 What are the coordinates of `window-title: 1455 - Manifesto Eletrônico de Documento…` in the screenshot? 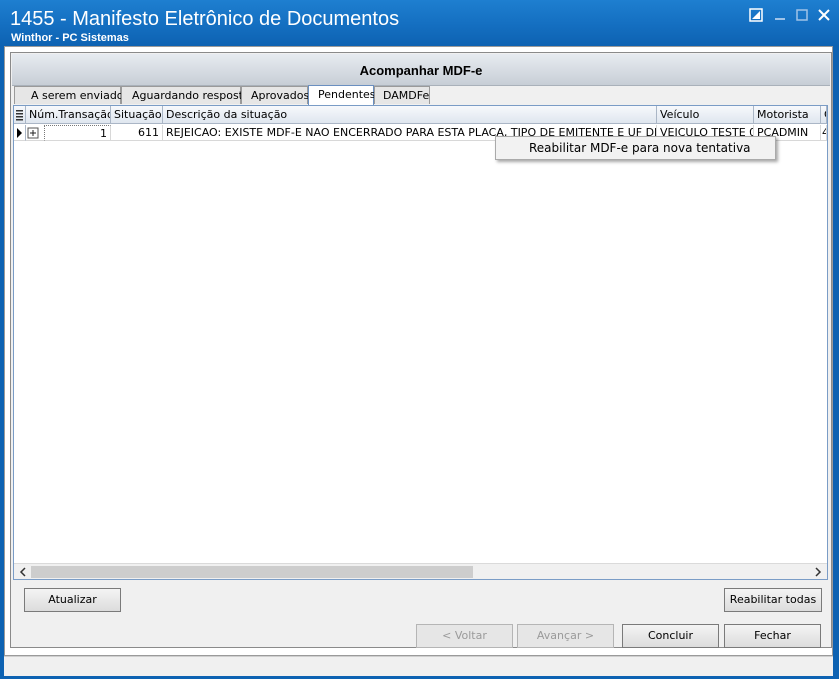 It's located at (205, 19).